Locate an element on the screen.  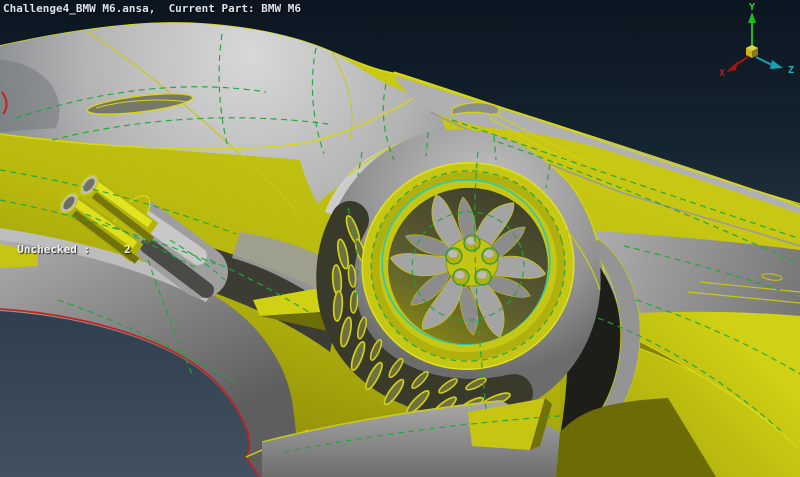
unchecked-label: Unchecked : is located at coordinates (54, 249).